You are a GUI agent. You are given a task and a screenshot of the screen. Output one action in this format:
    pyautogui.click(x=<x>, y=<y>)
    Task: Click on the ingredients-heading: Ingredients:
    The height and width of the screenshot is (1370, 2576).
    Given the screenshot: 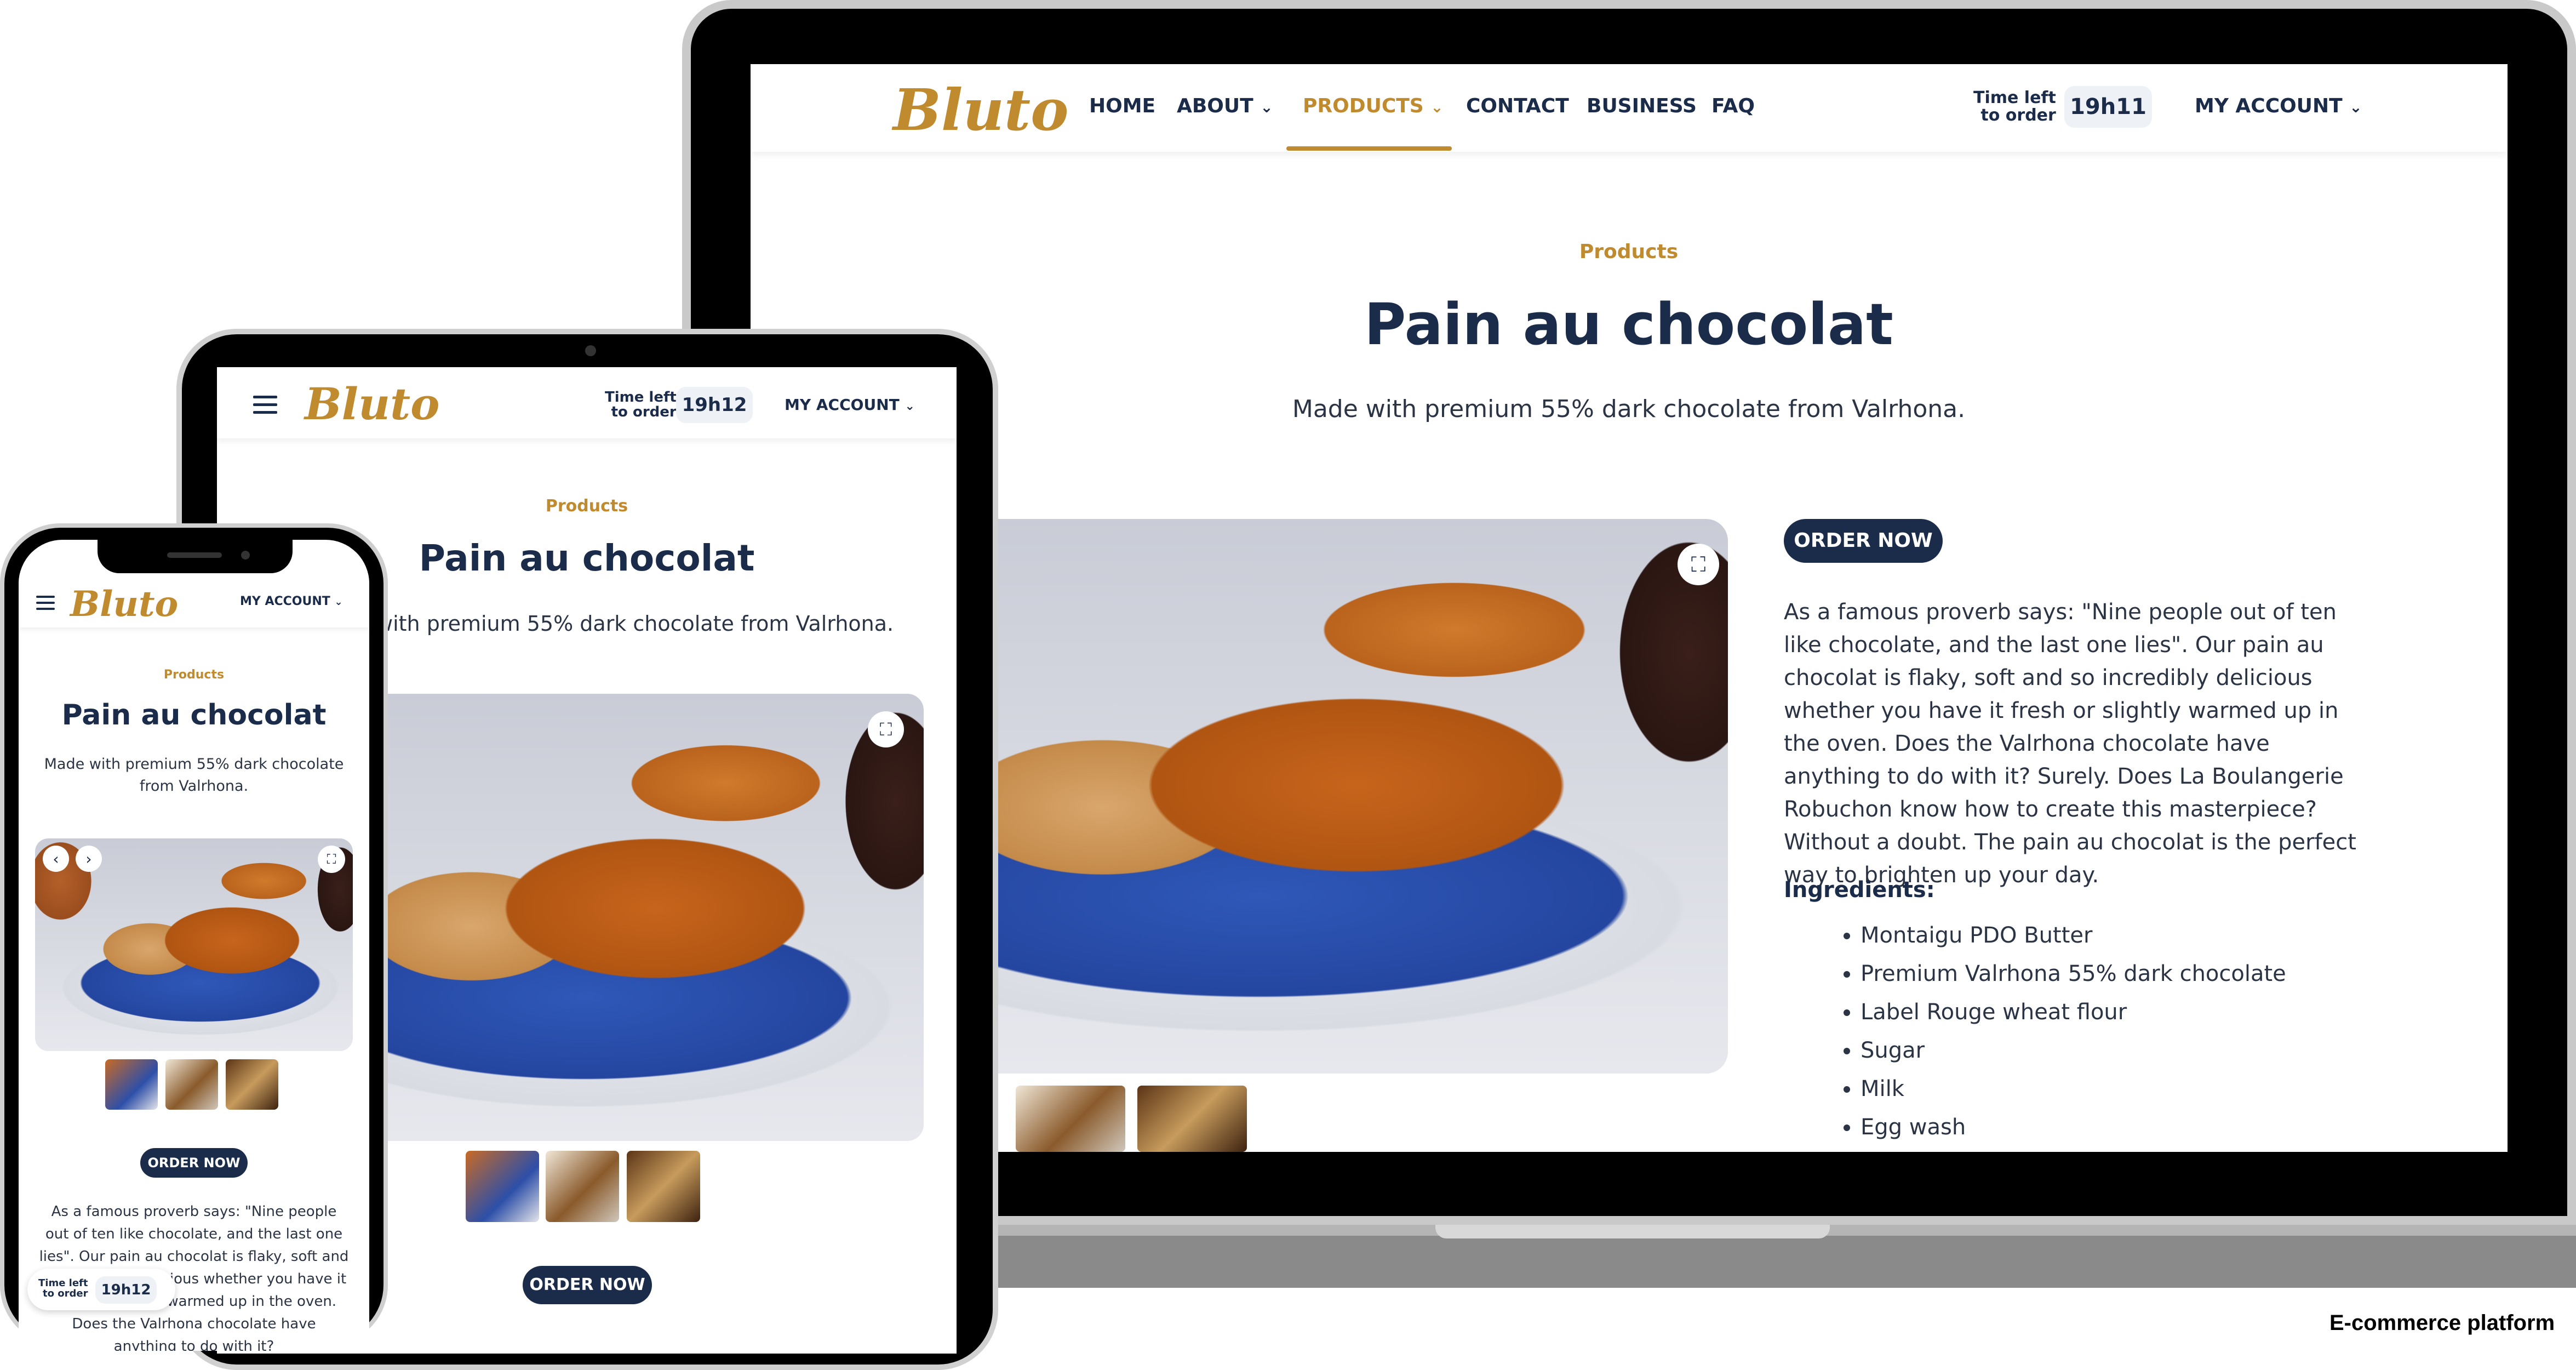 What is the action you would take?
    pyautogui.click(x=1859, y=890)
    